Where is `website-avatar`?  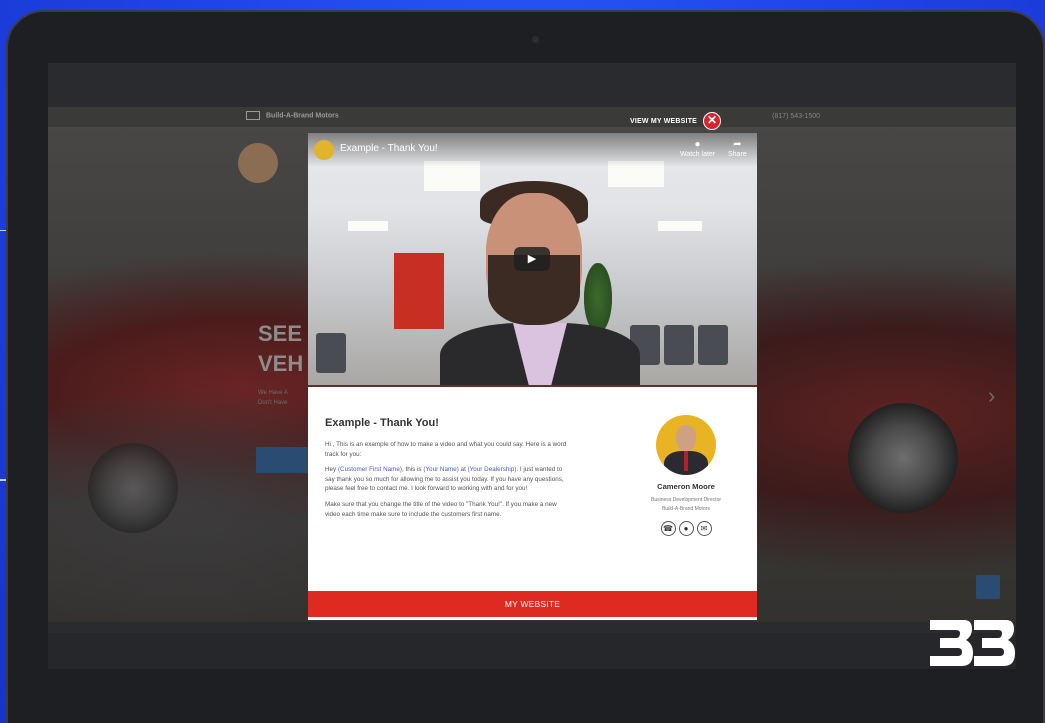
website-avatar is located at coordinates (258, 163).